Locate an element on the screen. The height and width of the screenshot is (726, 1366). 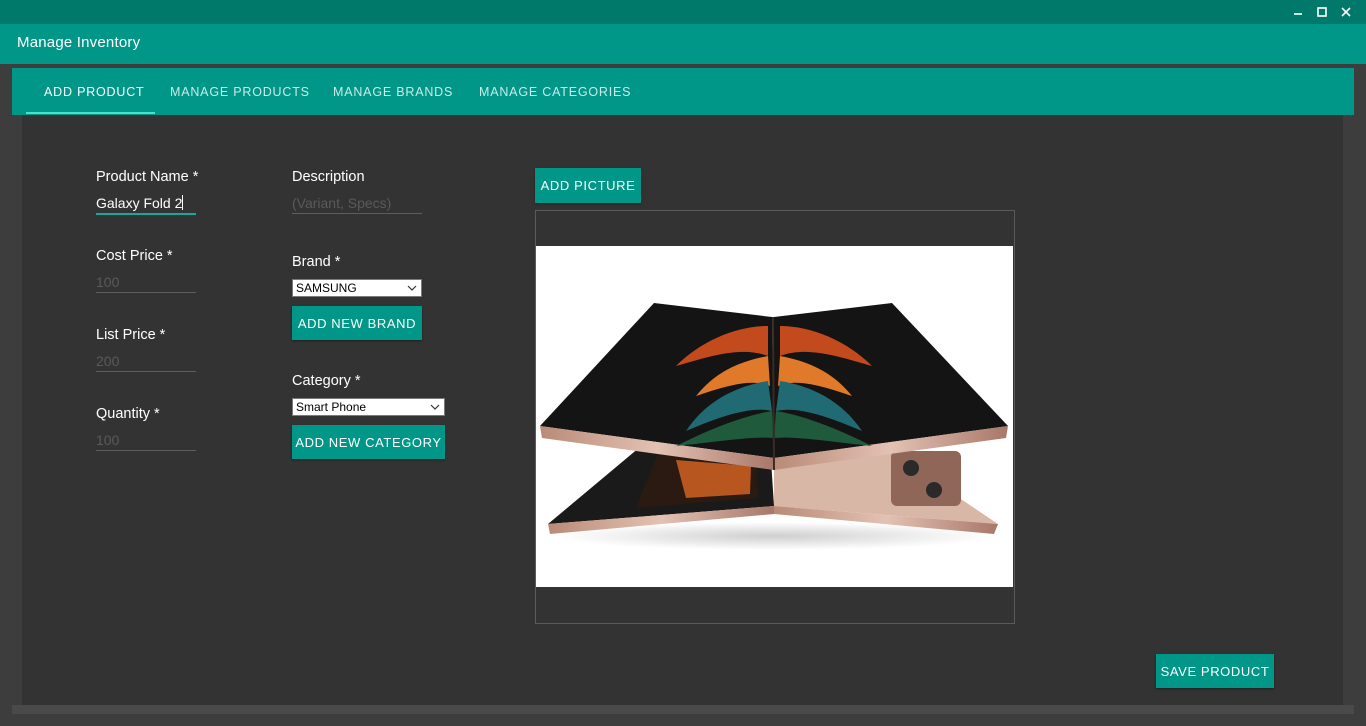
tab-manage-products: MANAGE PRODUCTS is located at coordinates (240, 91).